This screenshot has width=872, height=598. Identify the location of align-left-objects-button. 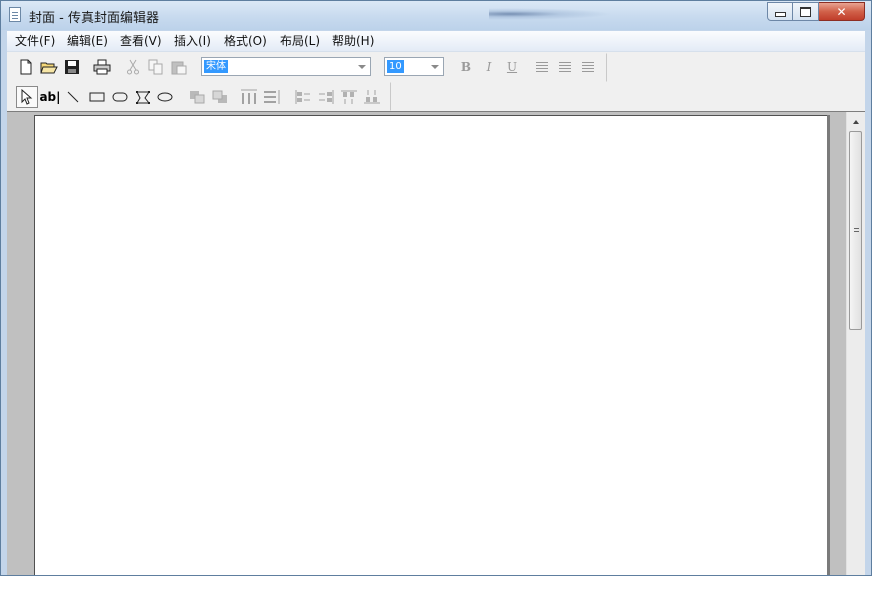
(303, 97).